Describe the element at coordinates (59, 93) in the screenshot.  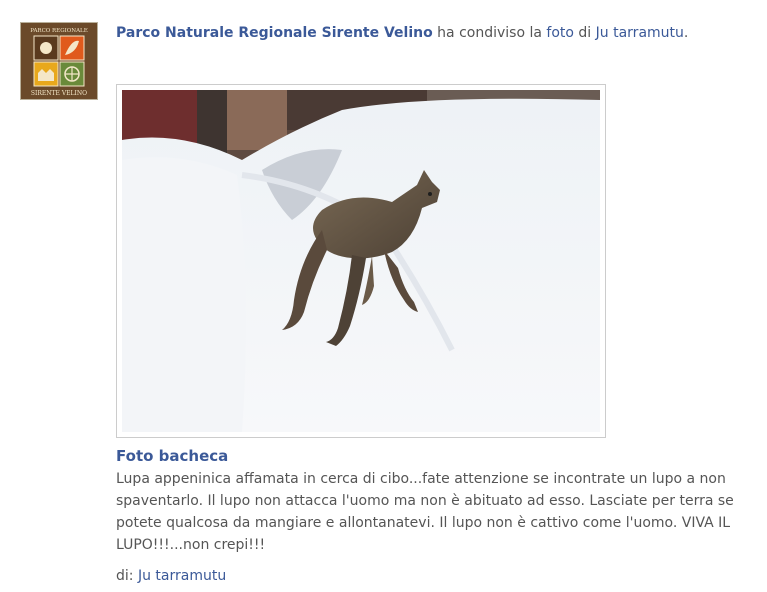
I see `logo-text-bottom: SIRENTE VELINO` at that location.